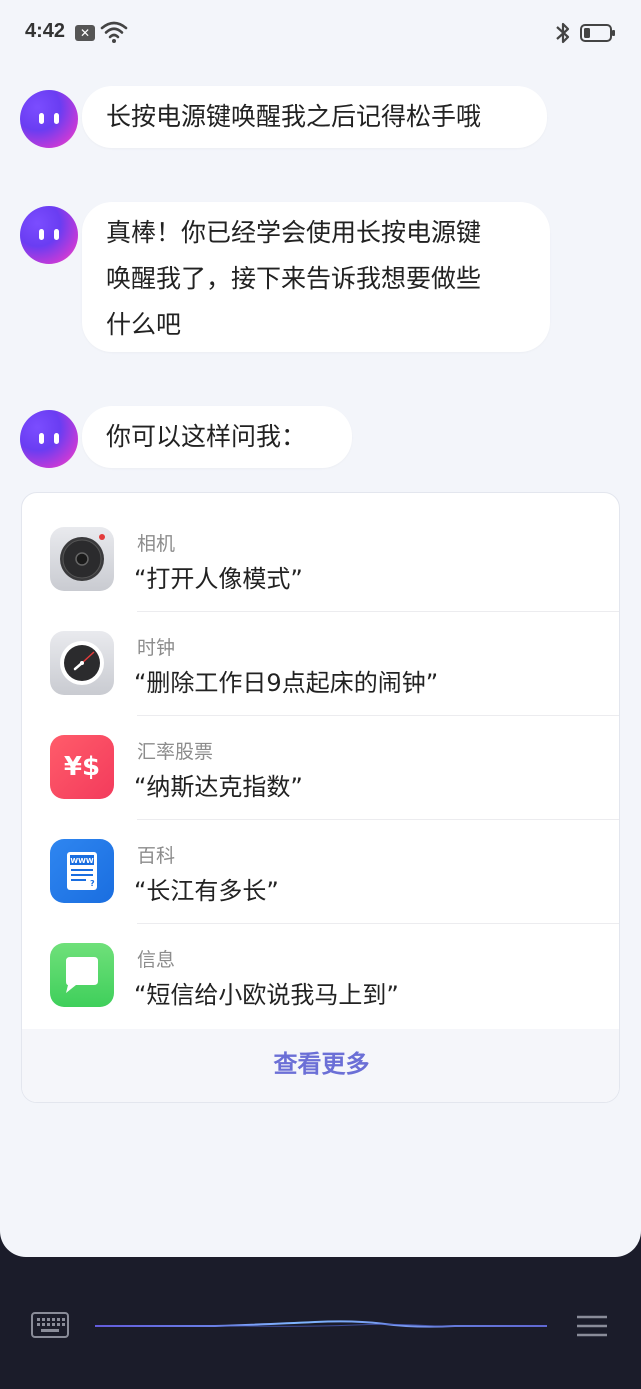 The height and width of the screenshot is (1389, 641). I want to click on menu-icon, so click(592, 1327).